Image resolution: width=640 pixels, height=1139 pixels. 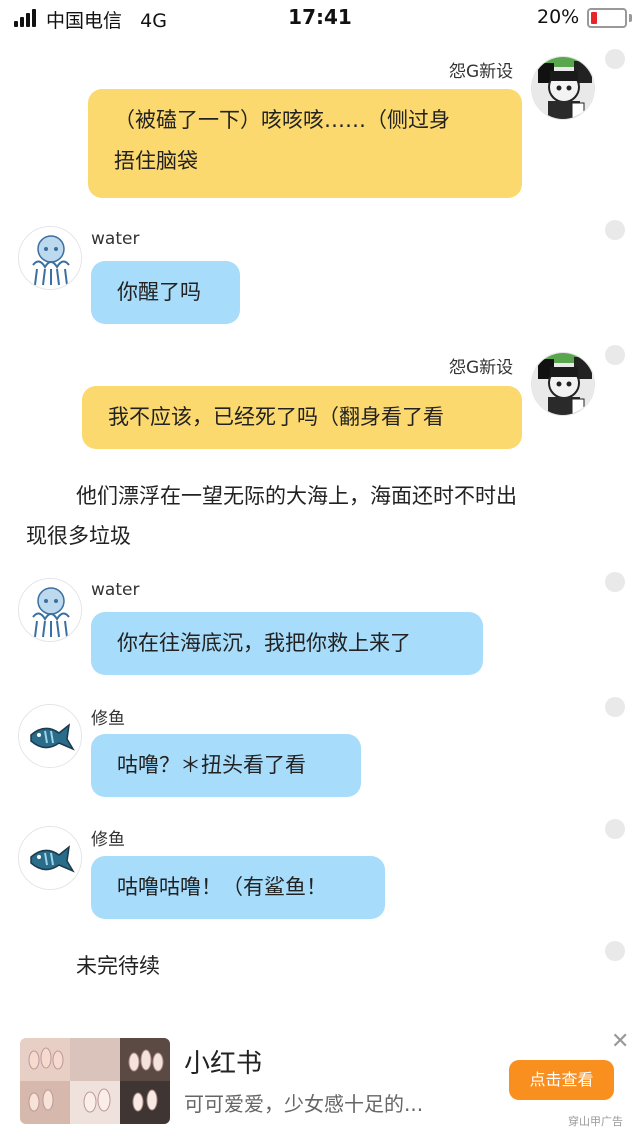 I want to click on battery-percent: 20%, so click(x=558, y=17).